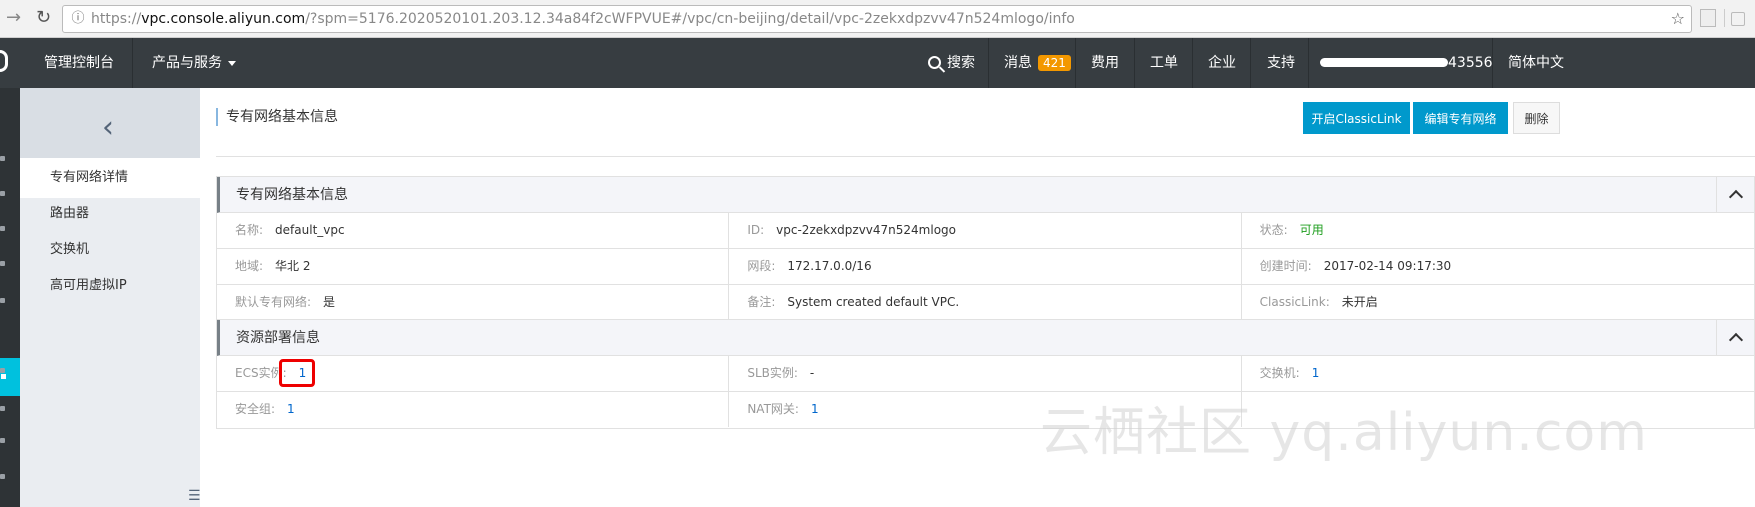 This screenshot has width=1755, height=507. Describe the element at coordinates (329, 302) in the screenshot. I see `field-value: 是` at that location.